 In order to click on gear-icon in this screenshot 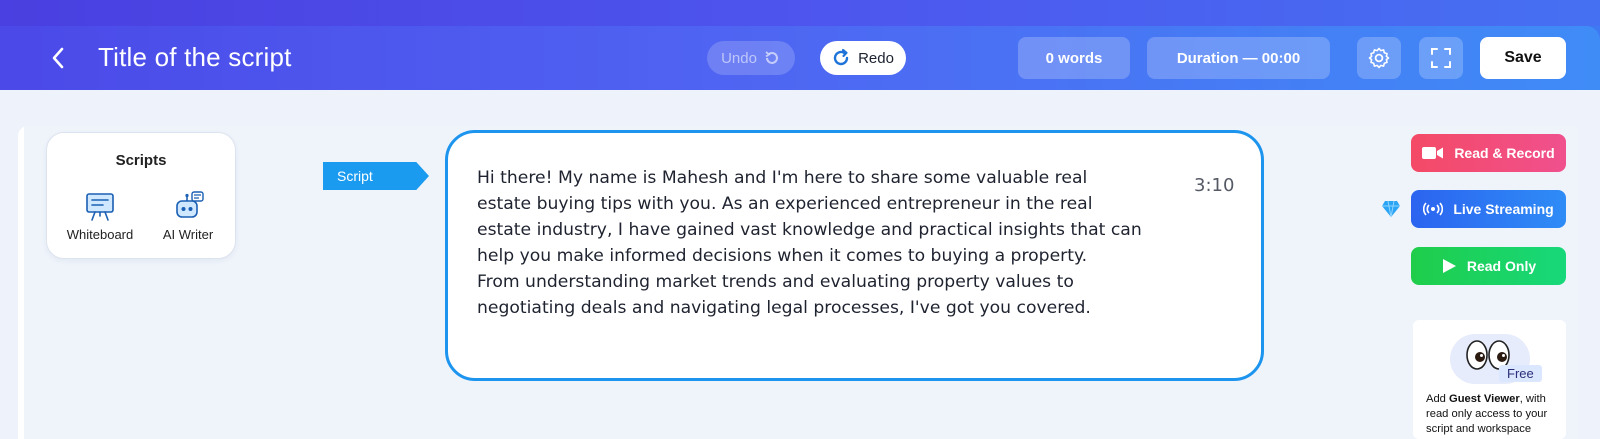, I will do `click(1379, 58)`.